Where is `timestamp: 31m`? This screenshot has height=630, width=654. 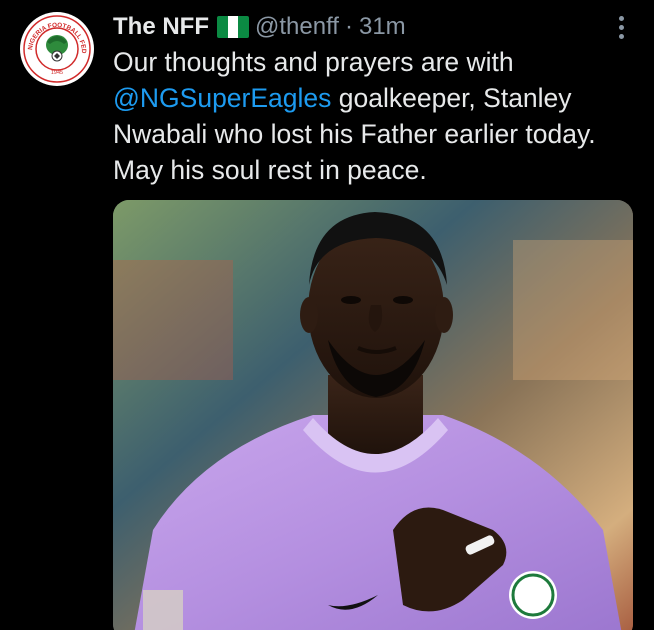 timestamp: 31m is located at coordinates (382, 27).